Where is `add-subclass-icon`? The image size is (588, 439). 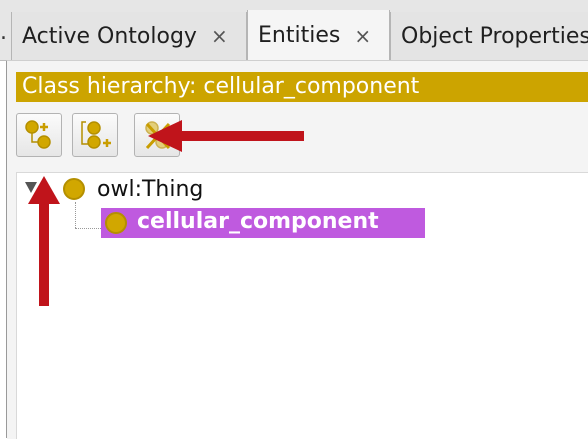 add-subclass-icon is located at coordinates (38, 134).